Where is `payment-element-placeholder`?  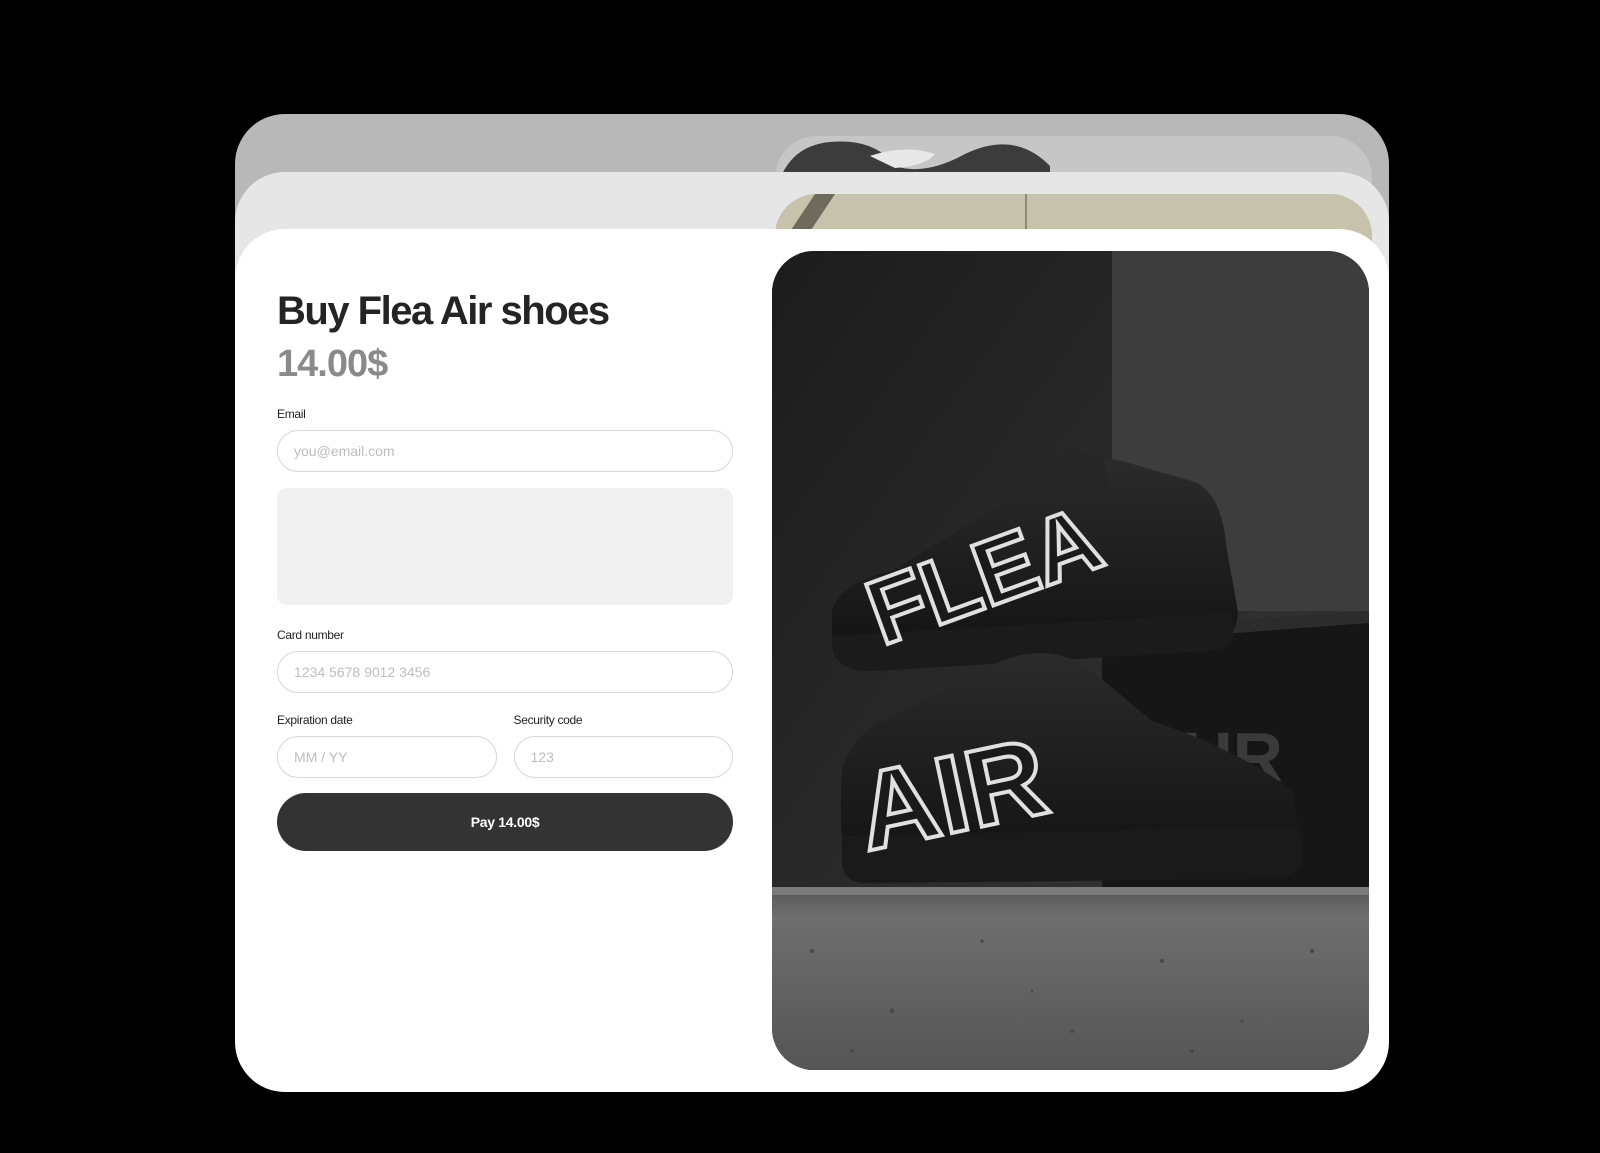 payment-element-placeholder is located at coordinates (505, 546).